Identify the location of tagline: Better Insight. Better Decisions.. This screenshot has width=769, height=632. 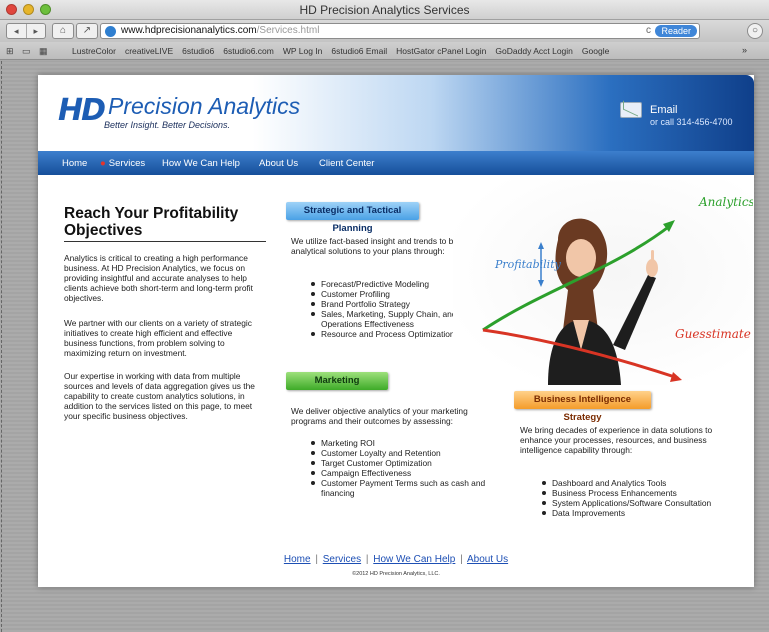
(167, 125).